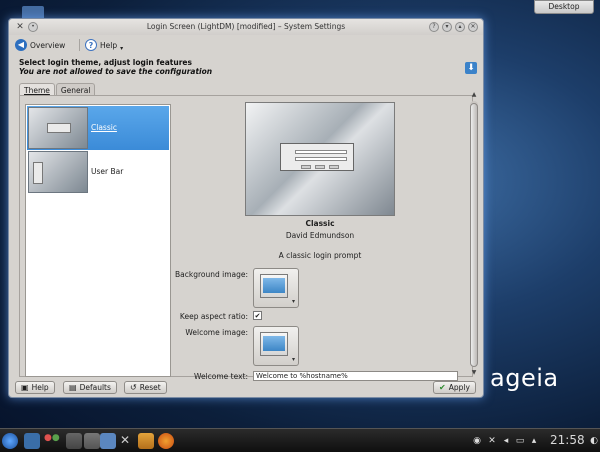 The image size is (600, 452). I want to click on minimize-icon: ▾, so click(447, 27).